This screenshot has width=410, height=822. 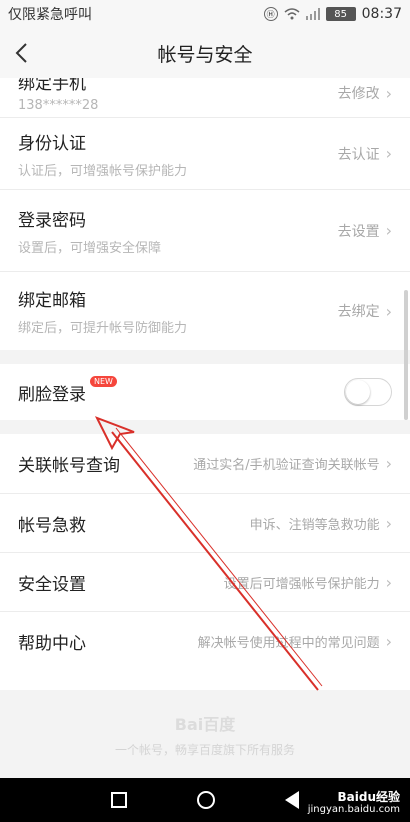 I want to click on row-action: 去修改, so click(x=358, y=94).